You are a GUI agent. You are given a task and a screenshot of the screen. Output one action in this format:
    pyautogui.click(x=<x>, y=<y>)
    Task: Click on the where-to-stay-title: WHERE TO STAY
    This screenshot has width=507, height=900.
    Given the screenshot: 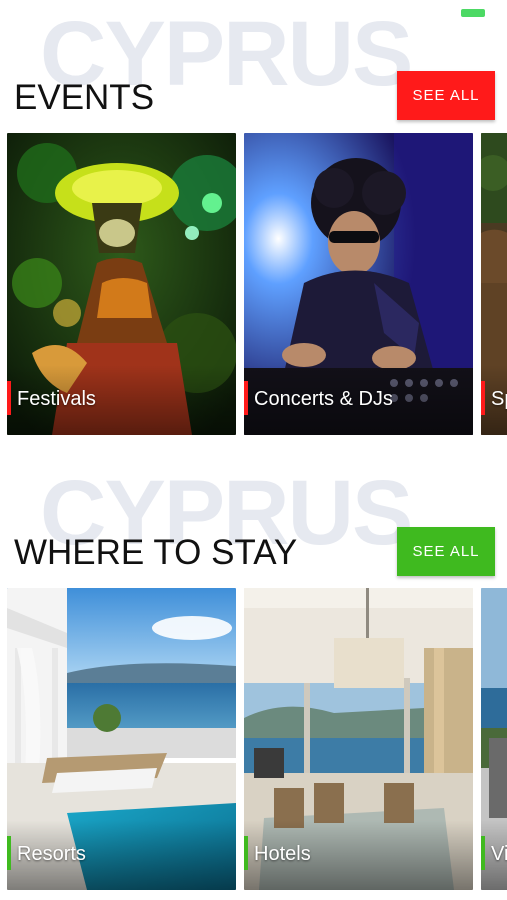 What is the action you would take?
    pyautogui.click(x=156, y=552)
    